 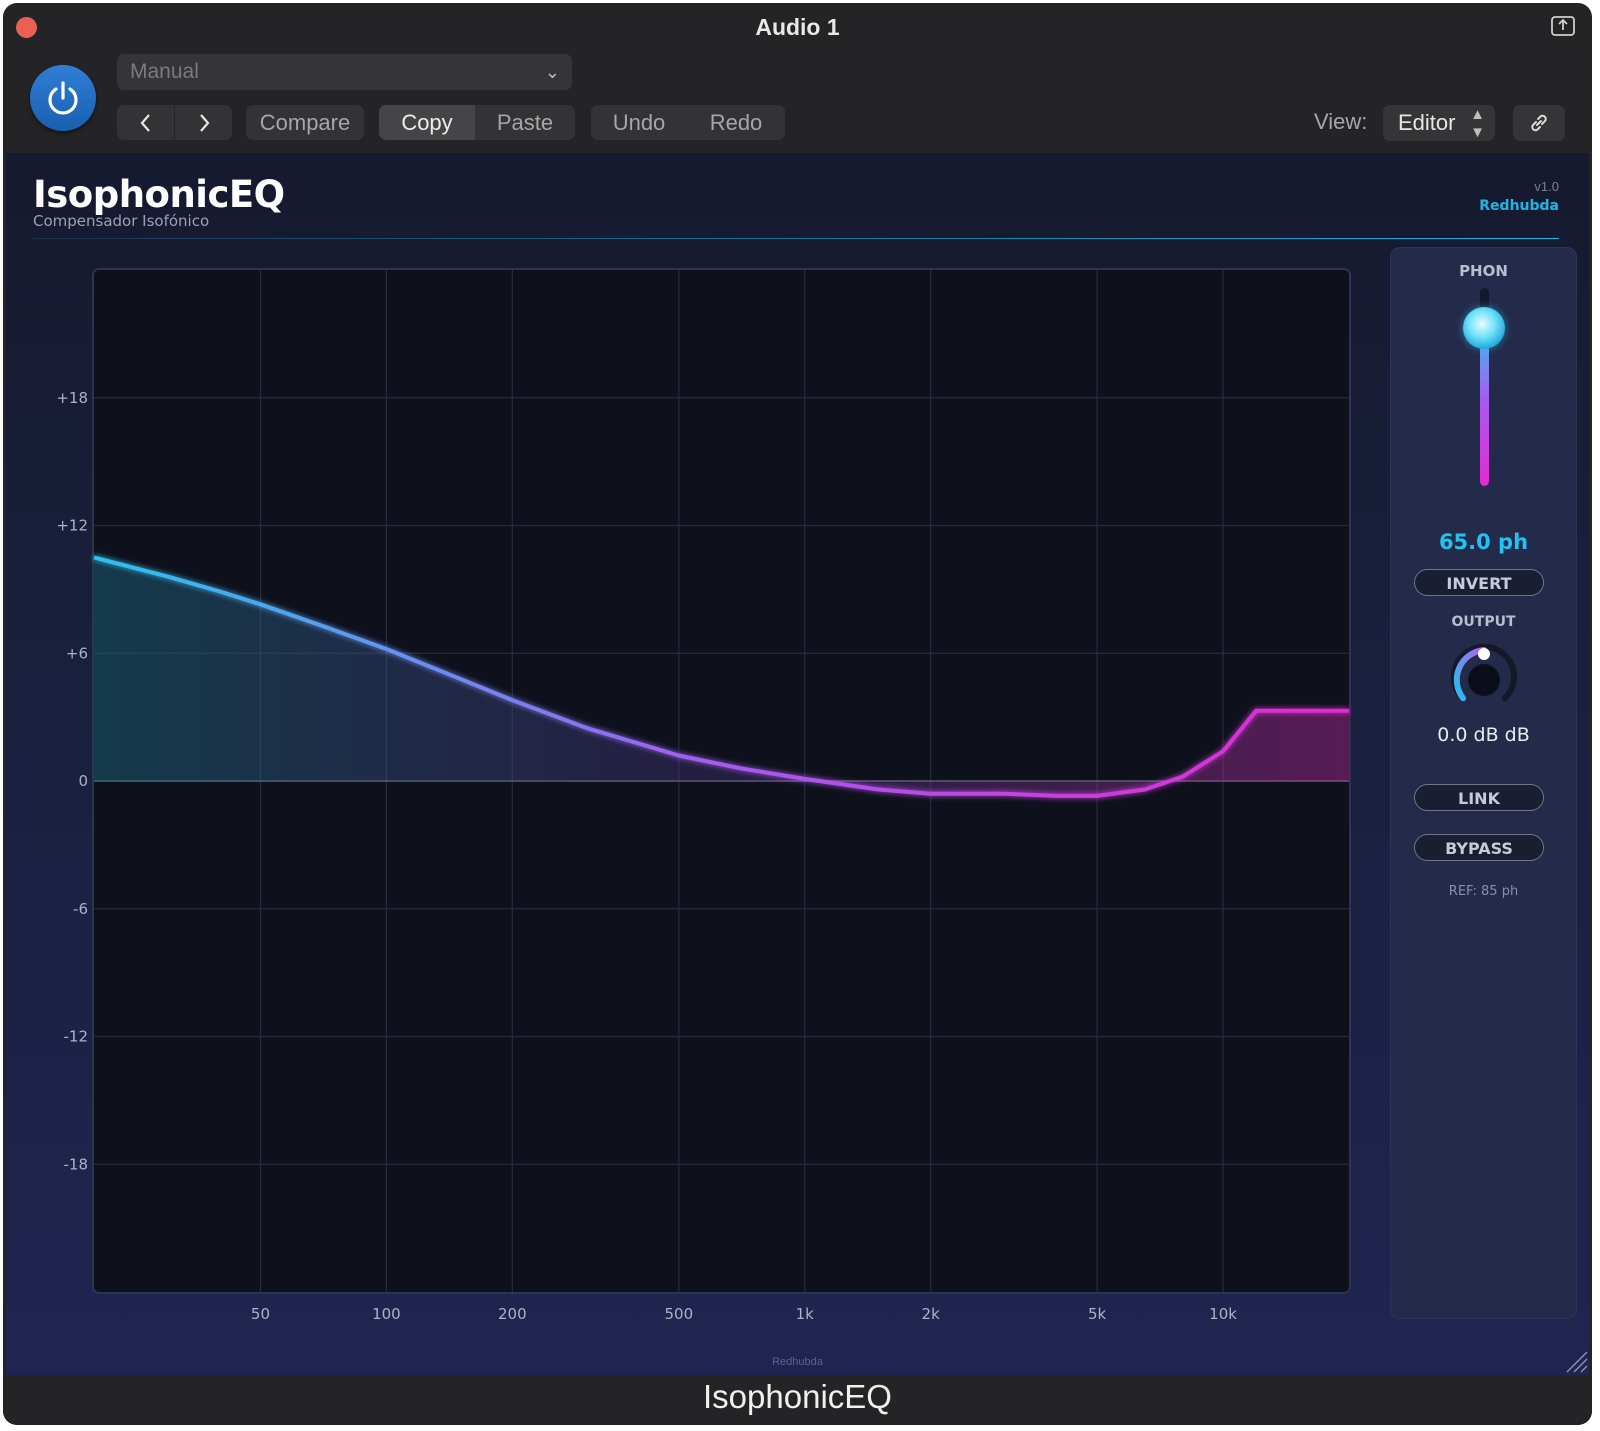 What do you see at coordinates (512, 1314) in the screenshot?
I see `x-tick-label: 200` at bounding box center [512, 1314].